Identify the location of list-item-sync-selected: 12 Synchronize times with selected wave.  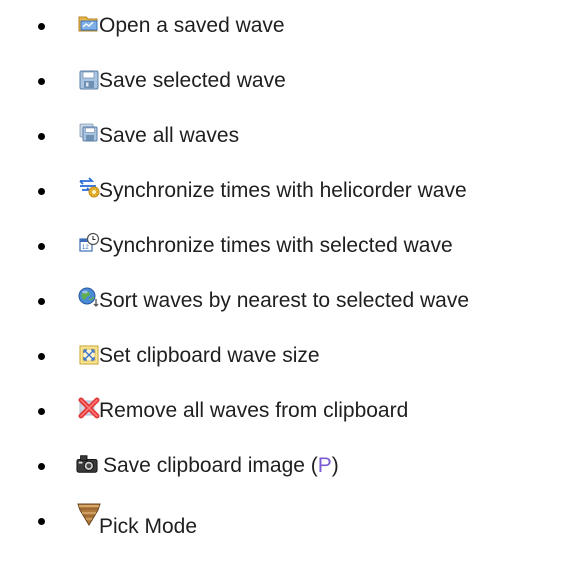
(286, 246).